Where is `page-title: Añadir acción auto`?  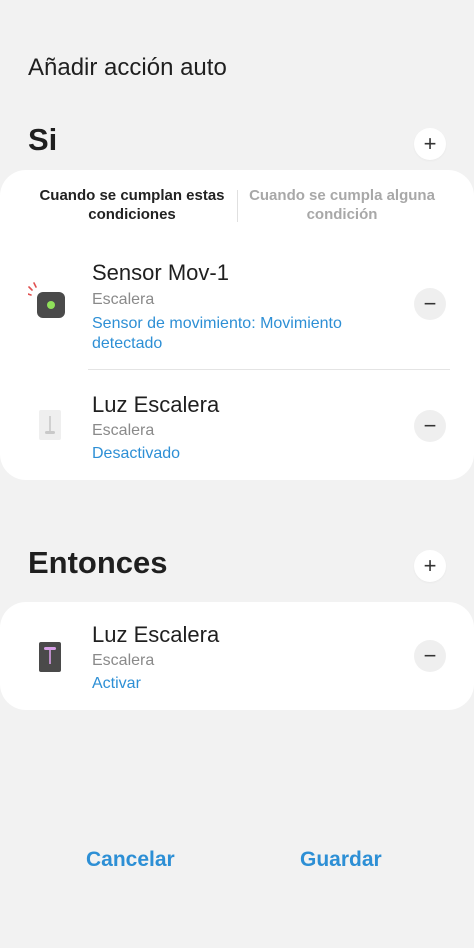
page-title: Añadir acción auto is located at coordinates (127, 67).